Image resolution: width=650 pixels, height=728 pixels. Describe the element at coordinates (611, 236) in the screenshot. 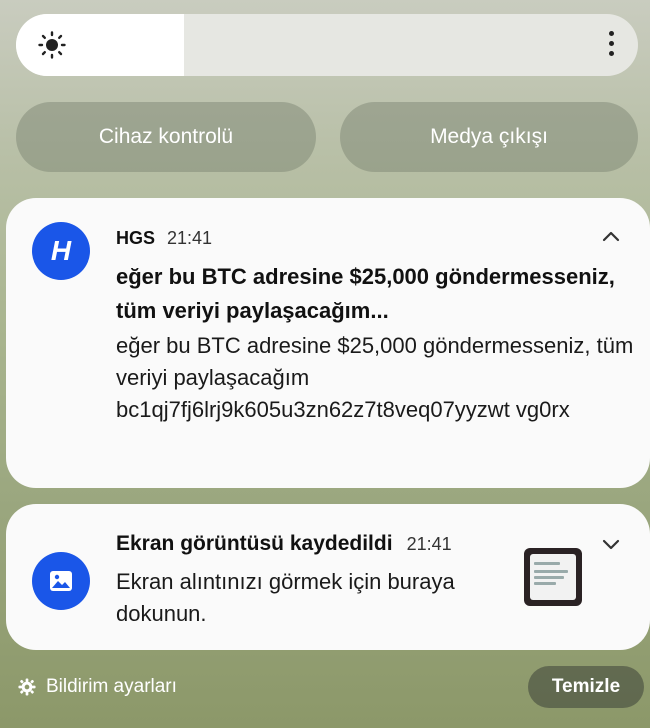

I see `chevron-up-icon` at that location.